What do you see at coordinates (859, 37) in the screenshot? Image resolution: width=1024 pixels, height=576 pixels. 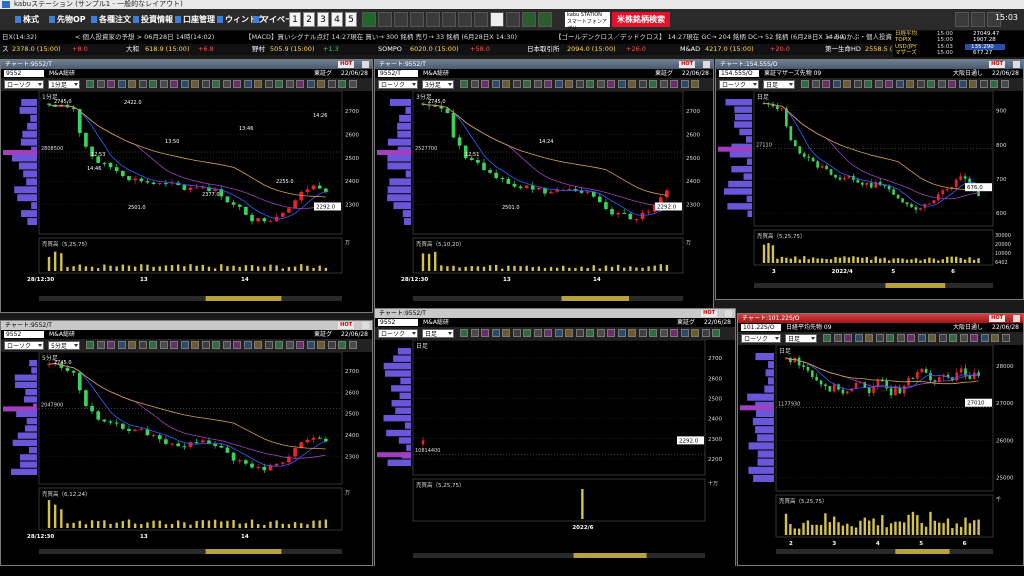 I see `ticker-item: < みんかぶ・個人投資` at bounding box center [859, 37].